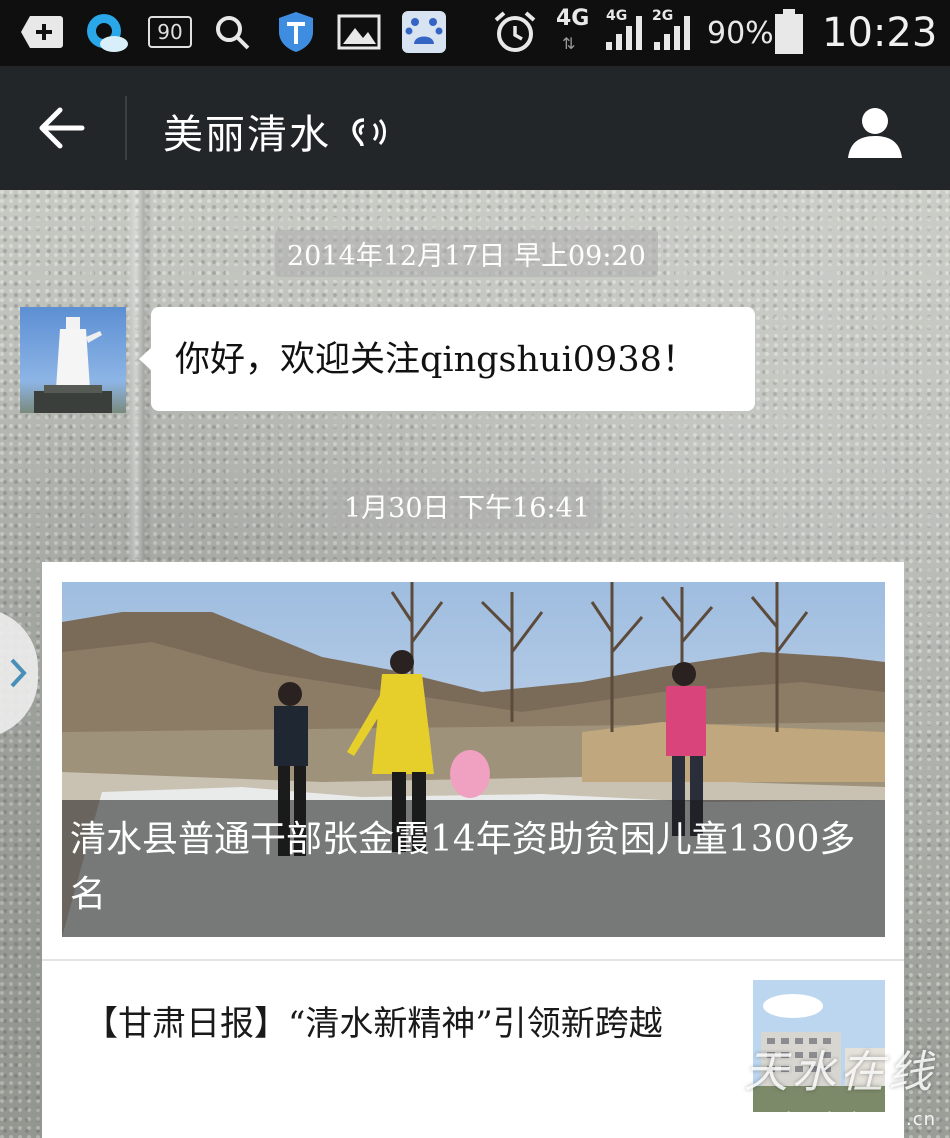 This screenshot has width=950, height=1138. I want to click on network-type-label: 4G, so click(573, 18).